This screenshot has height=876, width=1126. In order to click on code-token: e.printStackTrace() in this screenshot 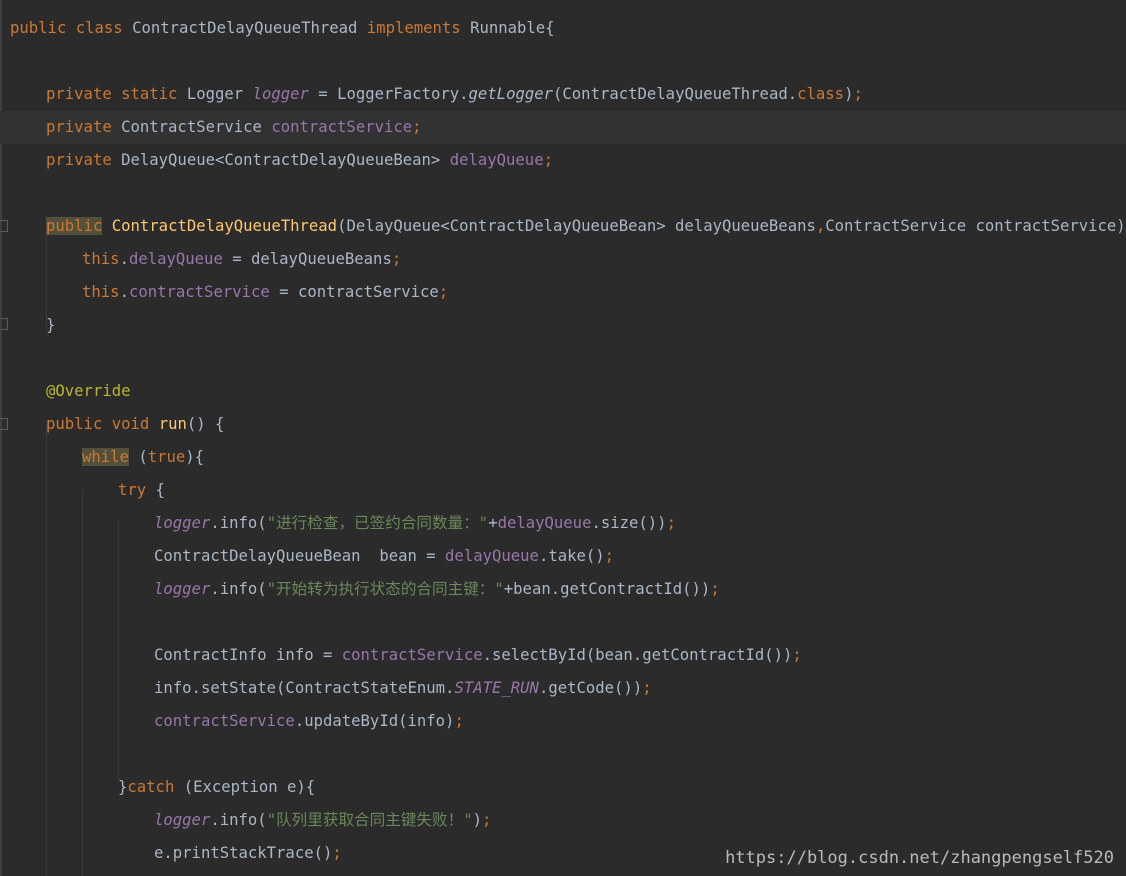, I will do `click(243, 853)`.